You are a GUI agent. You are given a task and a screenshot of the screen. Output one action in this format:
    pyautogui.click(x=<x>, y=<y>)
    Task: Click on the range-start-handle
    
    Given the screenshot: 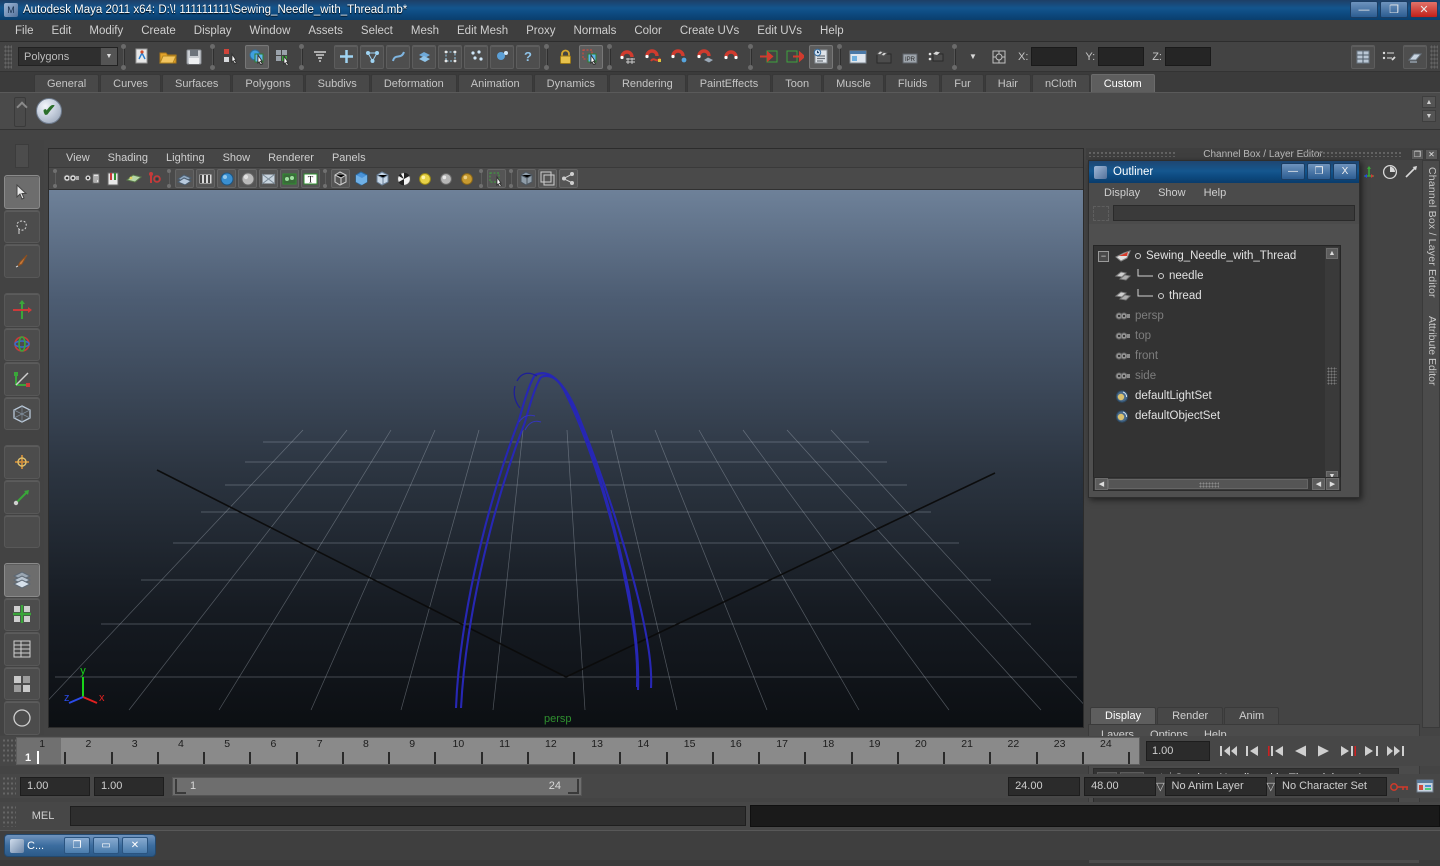 What is the action you would take?
    pyautogui.click(x=180, y=786)
    